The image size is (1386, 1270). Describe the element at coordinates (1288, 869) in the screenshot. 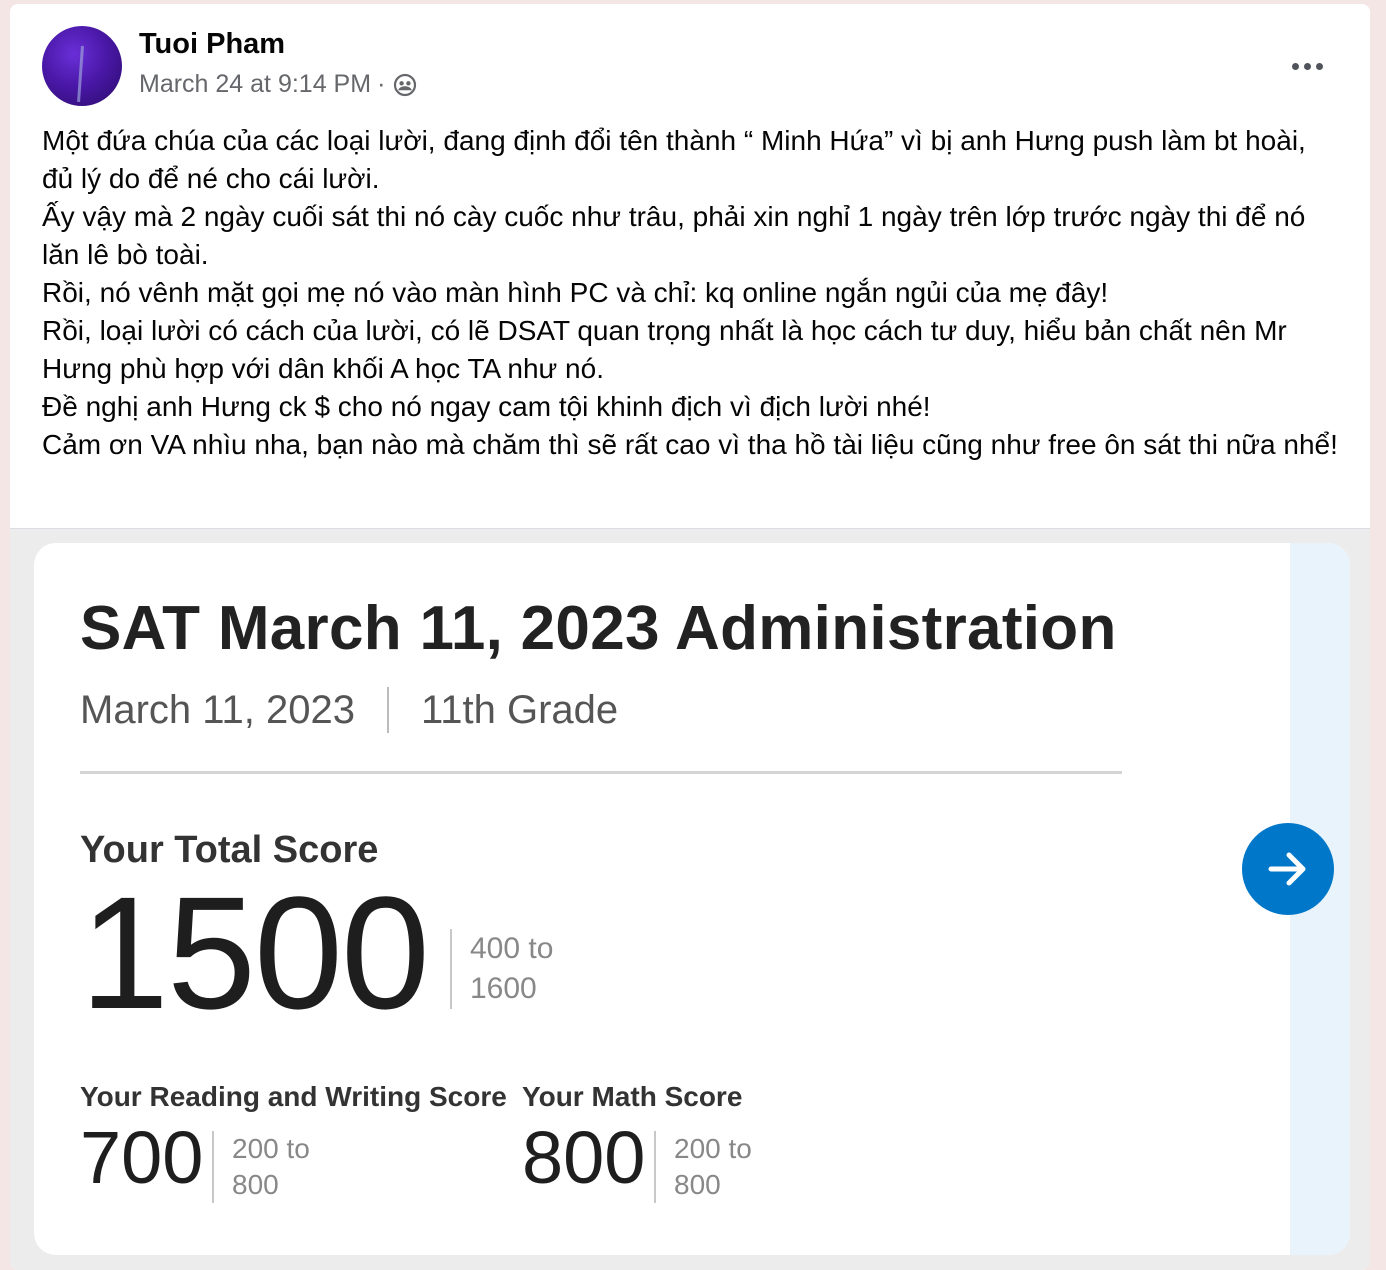

I see `arrow-right-icon` at that location.